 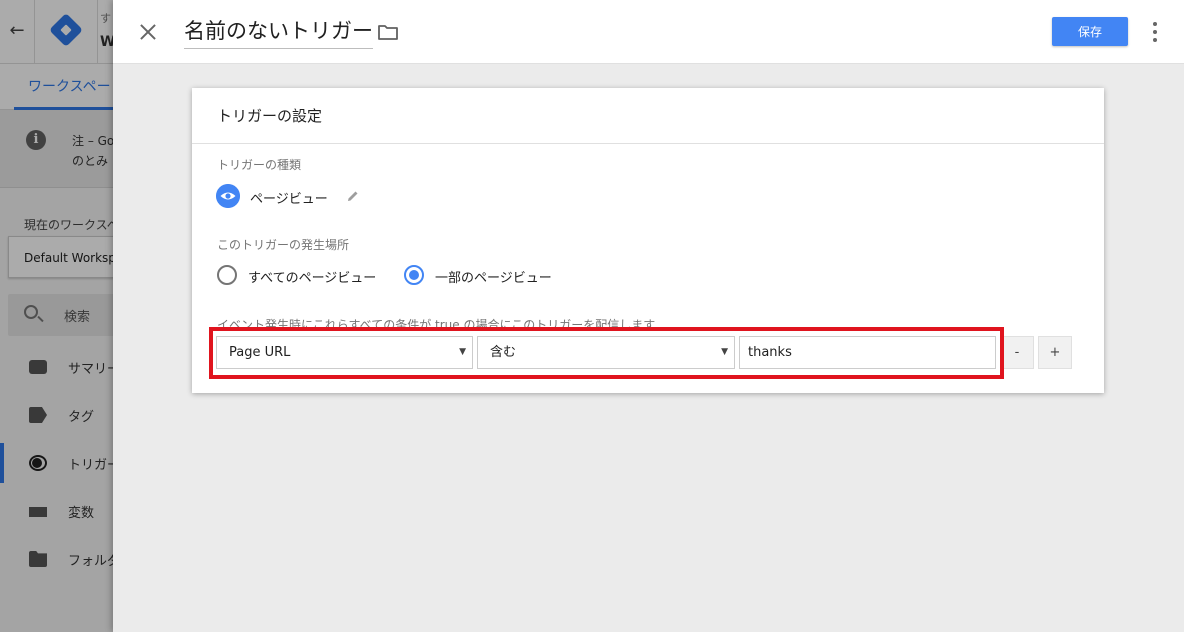 I want to click on close-icon, so click(x=148, y=32).